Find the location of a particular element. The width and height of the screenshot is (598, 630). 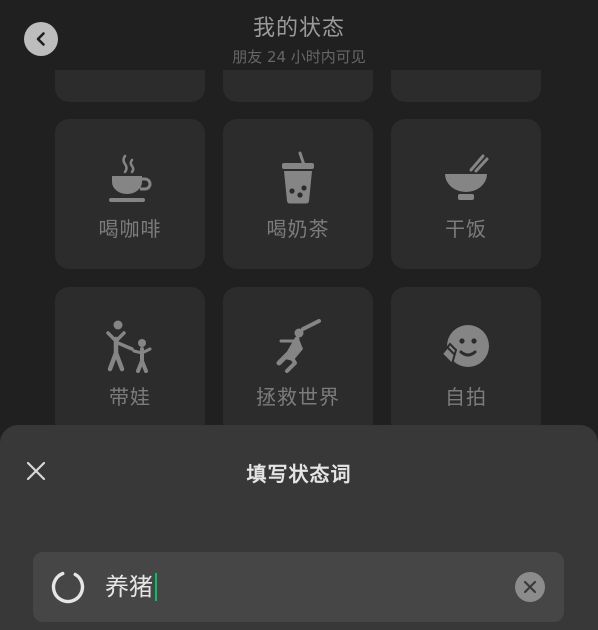

status-tile-eat: 干饭 is located at coordinates (466, 194).